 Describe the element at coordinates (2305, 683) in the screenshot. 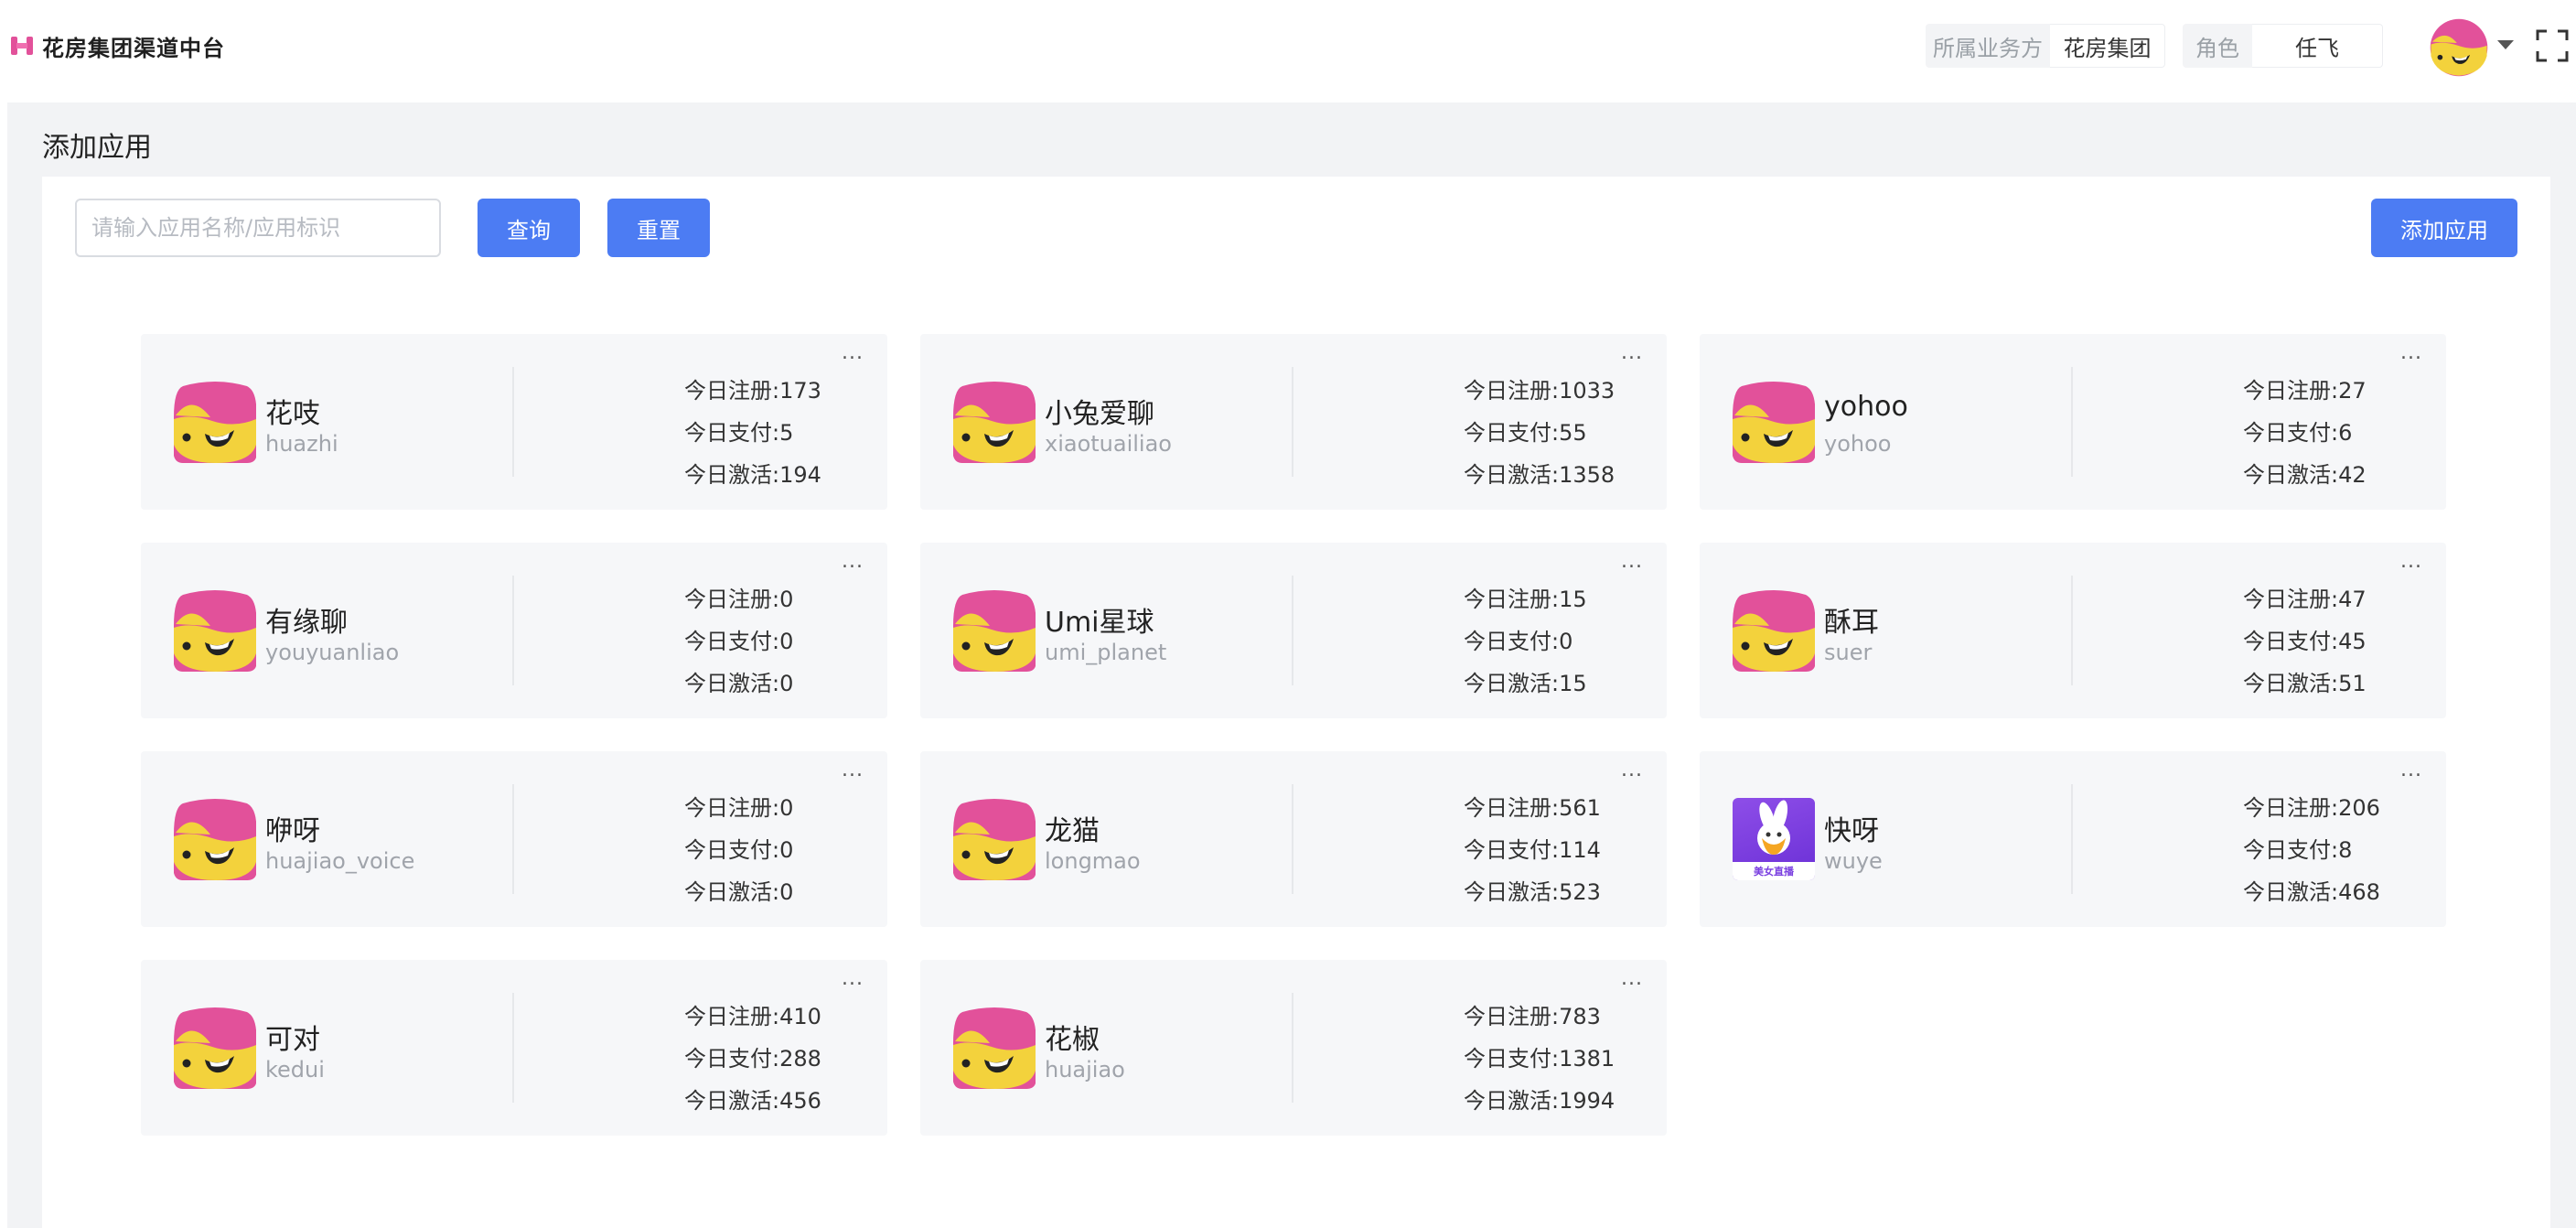

I see `today-active-stat: 今日激活:51` at that location.